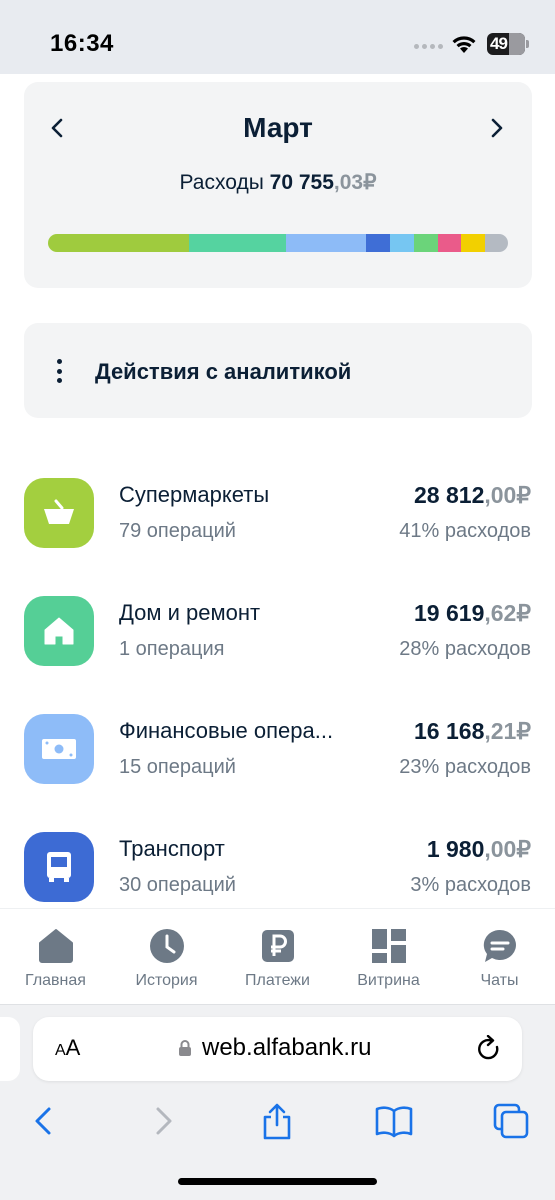 This screenshot has height=1200, width=555. I want to click on amount-frac: ,62, so click(500, 613).